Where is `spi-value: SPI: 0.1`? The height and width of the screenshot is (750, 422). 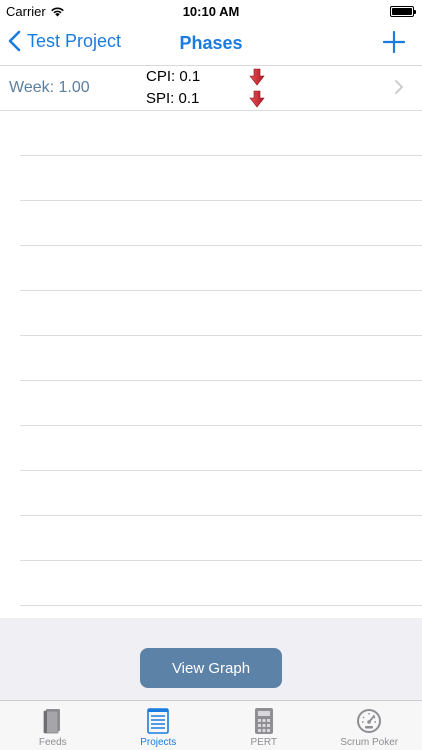 spi-value: SPI: 0.1 is located at coordinates (173, 98).